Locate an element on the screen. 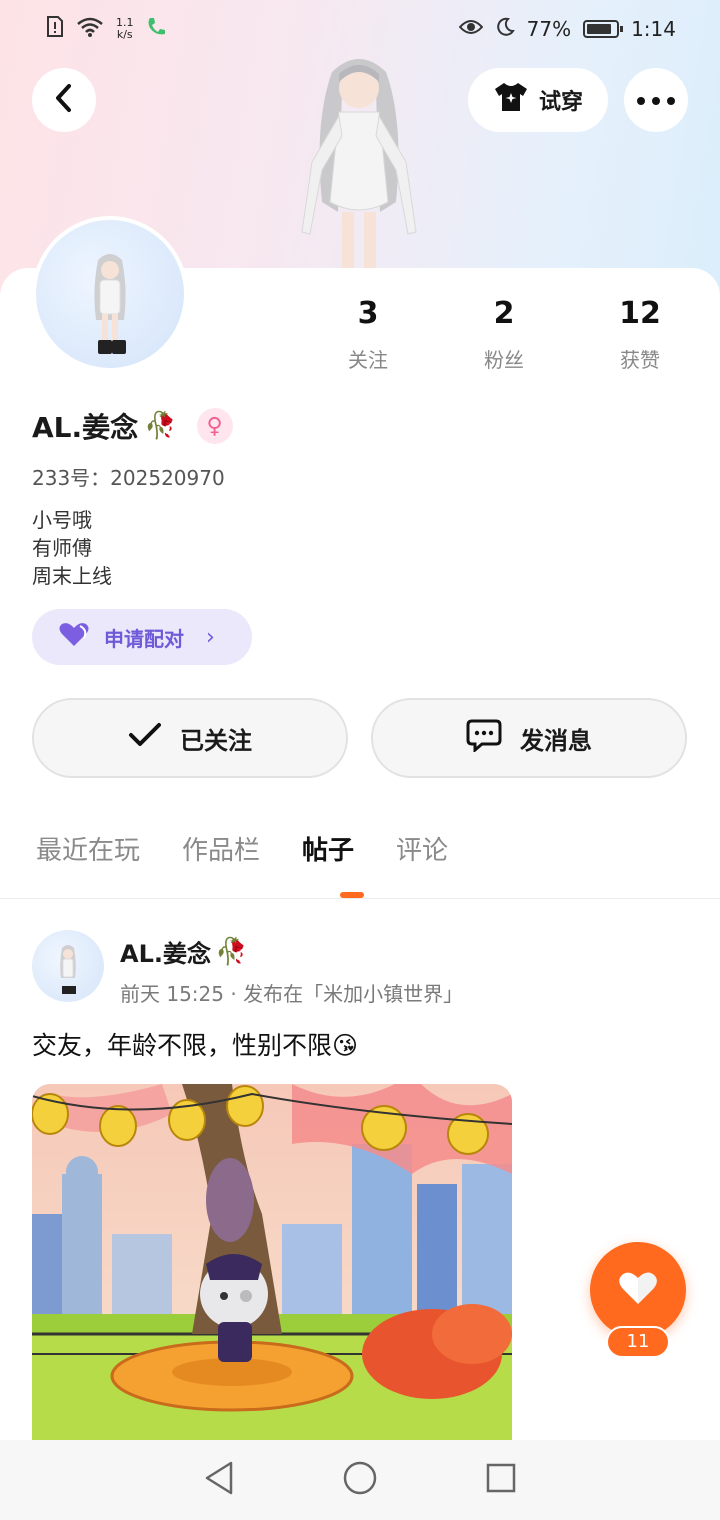  clock: 1:14 is located at coordinates (653, 29).